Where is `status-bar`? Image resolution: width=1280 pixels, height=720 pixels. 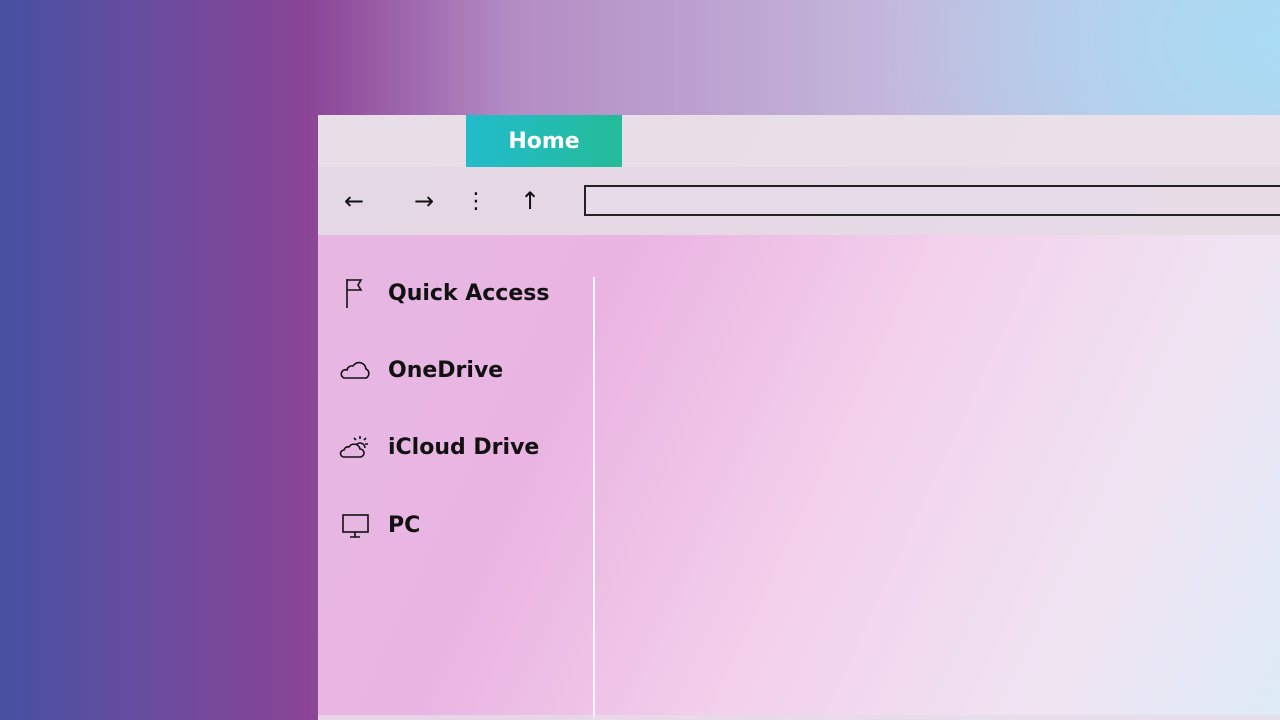
status-bar is located at coordinates (799, 717).